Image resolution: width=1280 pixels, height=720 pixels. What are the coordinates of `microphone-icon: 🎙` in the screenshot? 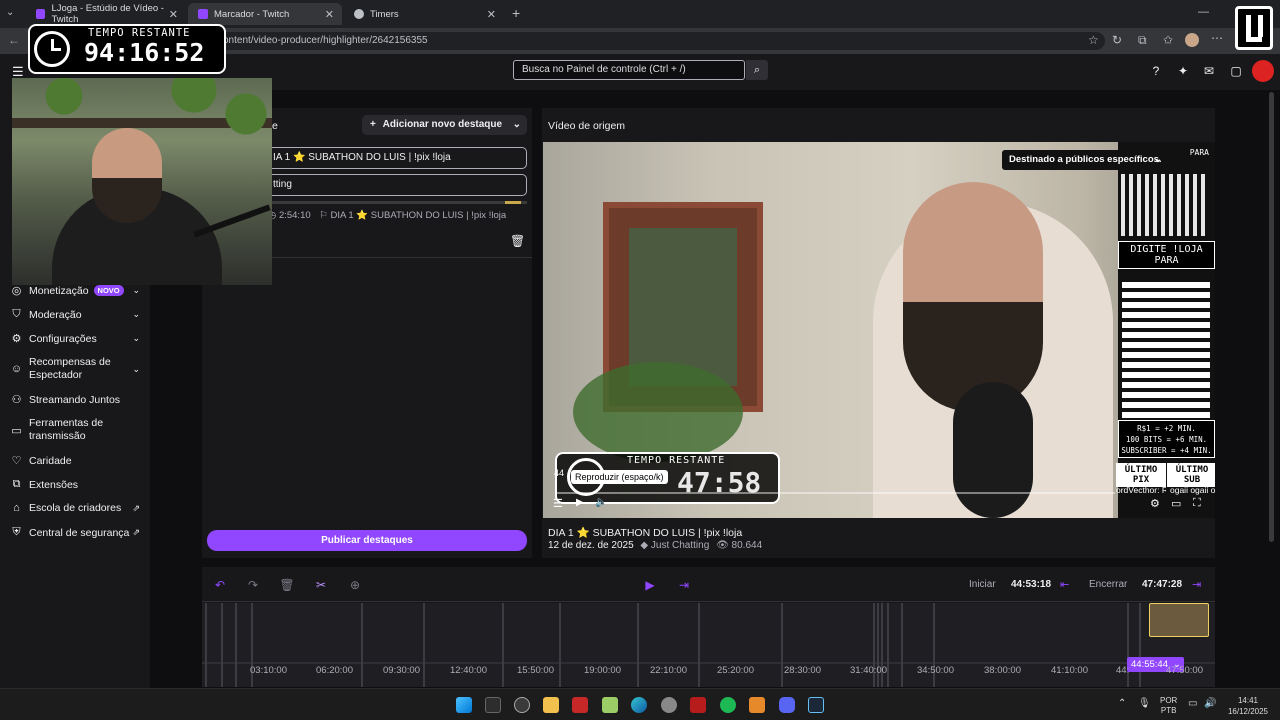 It's located at (1144, 703).